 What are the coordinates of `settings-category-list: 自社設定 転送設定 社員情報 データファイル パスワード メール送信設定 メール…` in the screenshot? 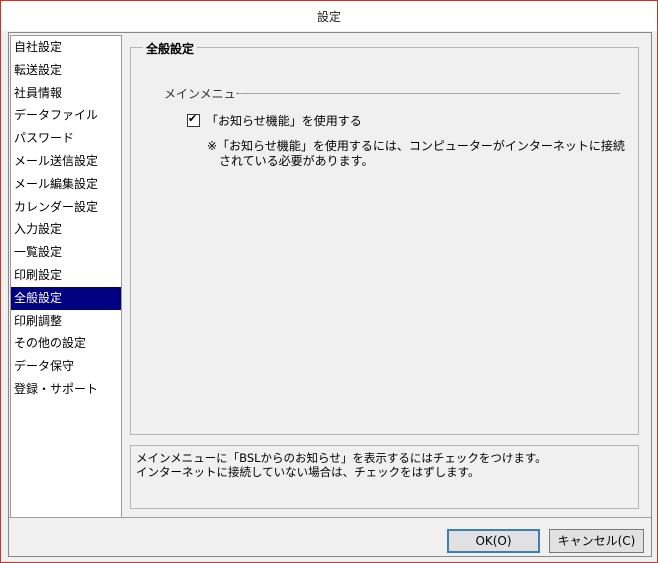 It's located at (66, 276).